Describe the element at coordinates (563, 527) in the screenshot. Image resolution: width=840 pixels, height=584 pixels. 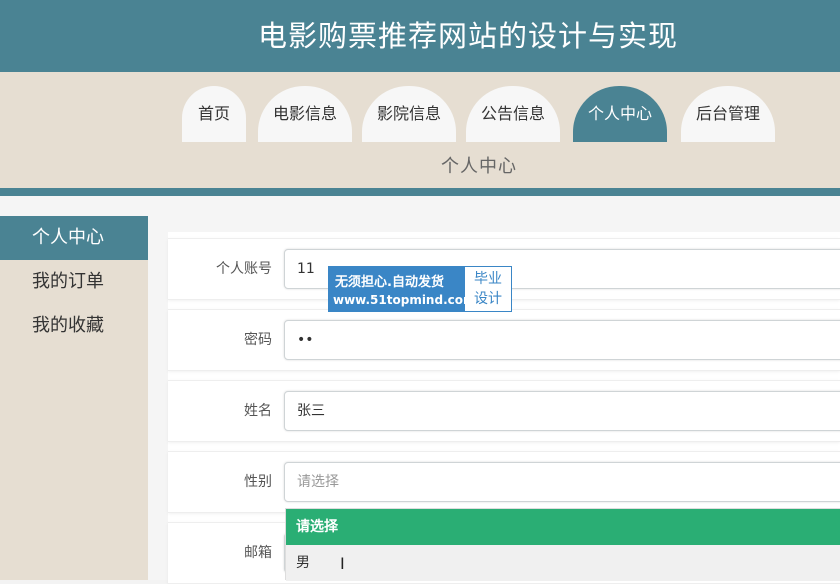
I see `gender-option-placeholder: 请选择` at that location.